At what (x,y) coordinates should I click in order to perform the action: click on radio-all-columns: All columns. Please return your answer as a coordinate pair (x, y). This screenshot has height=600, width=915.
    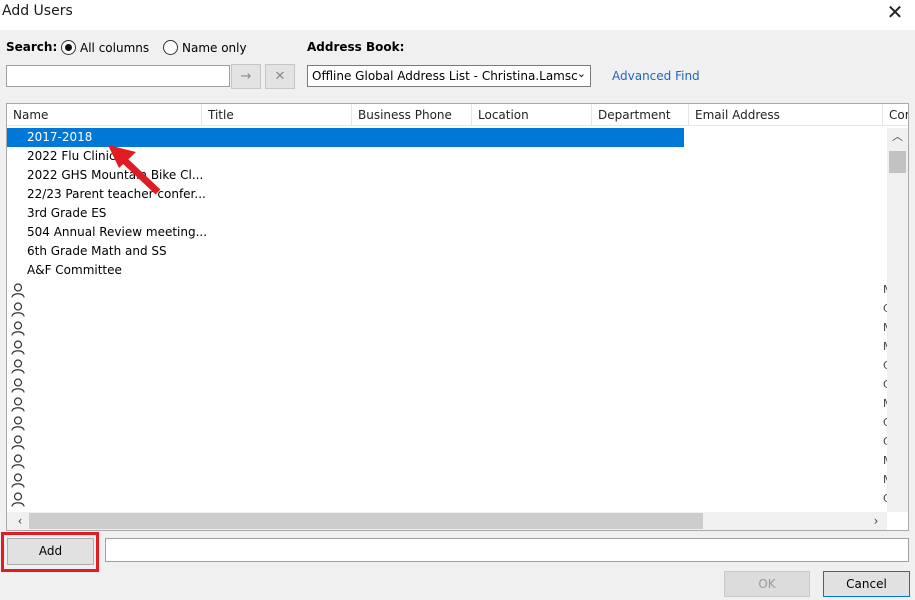
    Looking at the image, I should click on (105, 47).